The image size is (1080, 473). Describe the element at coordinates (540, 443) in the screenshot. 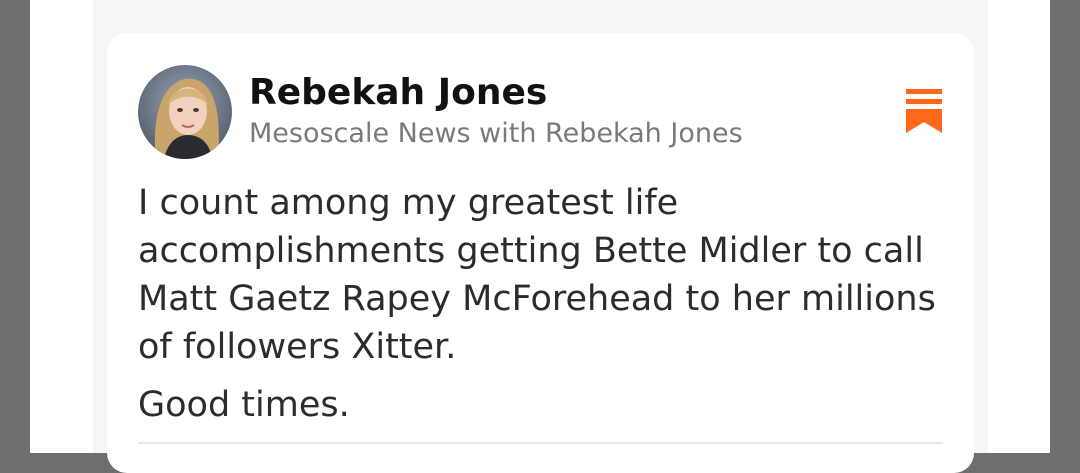

I see `divider` at that location.